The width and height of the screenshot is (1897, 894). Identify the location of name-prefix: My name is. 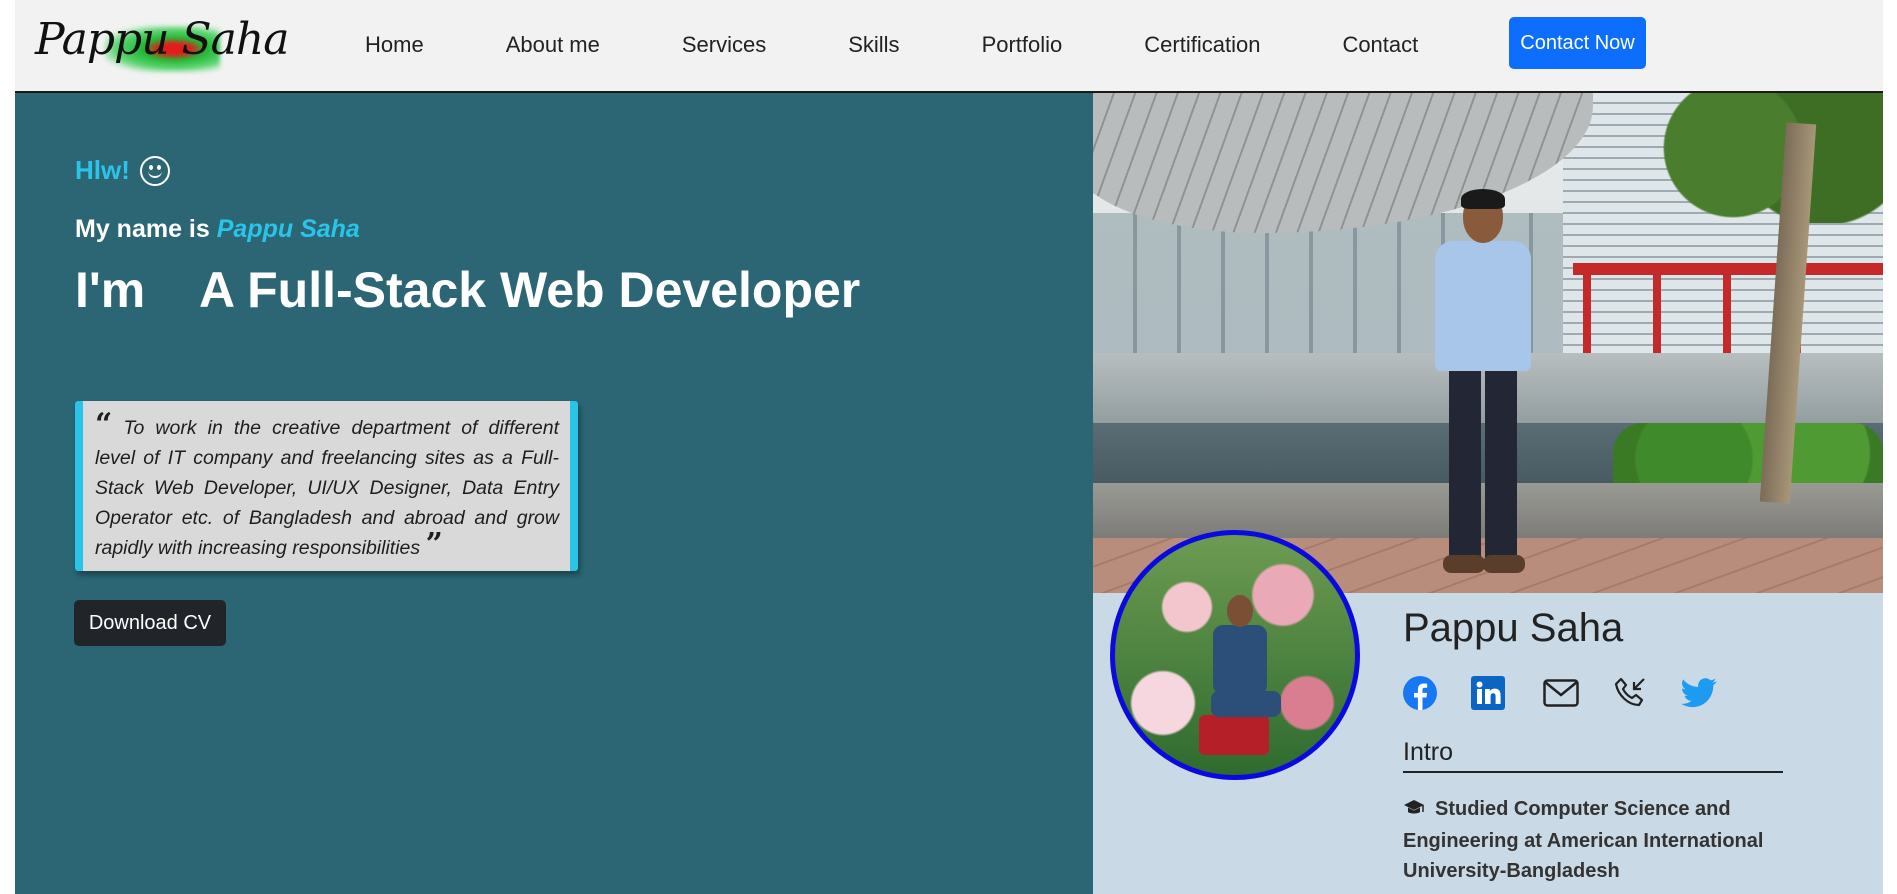
(142, 229).